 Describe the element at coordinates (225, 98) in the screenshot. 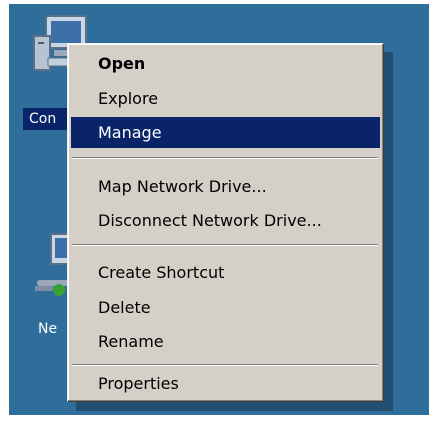

I see `menu-item-explore: Explore` at that location.